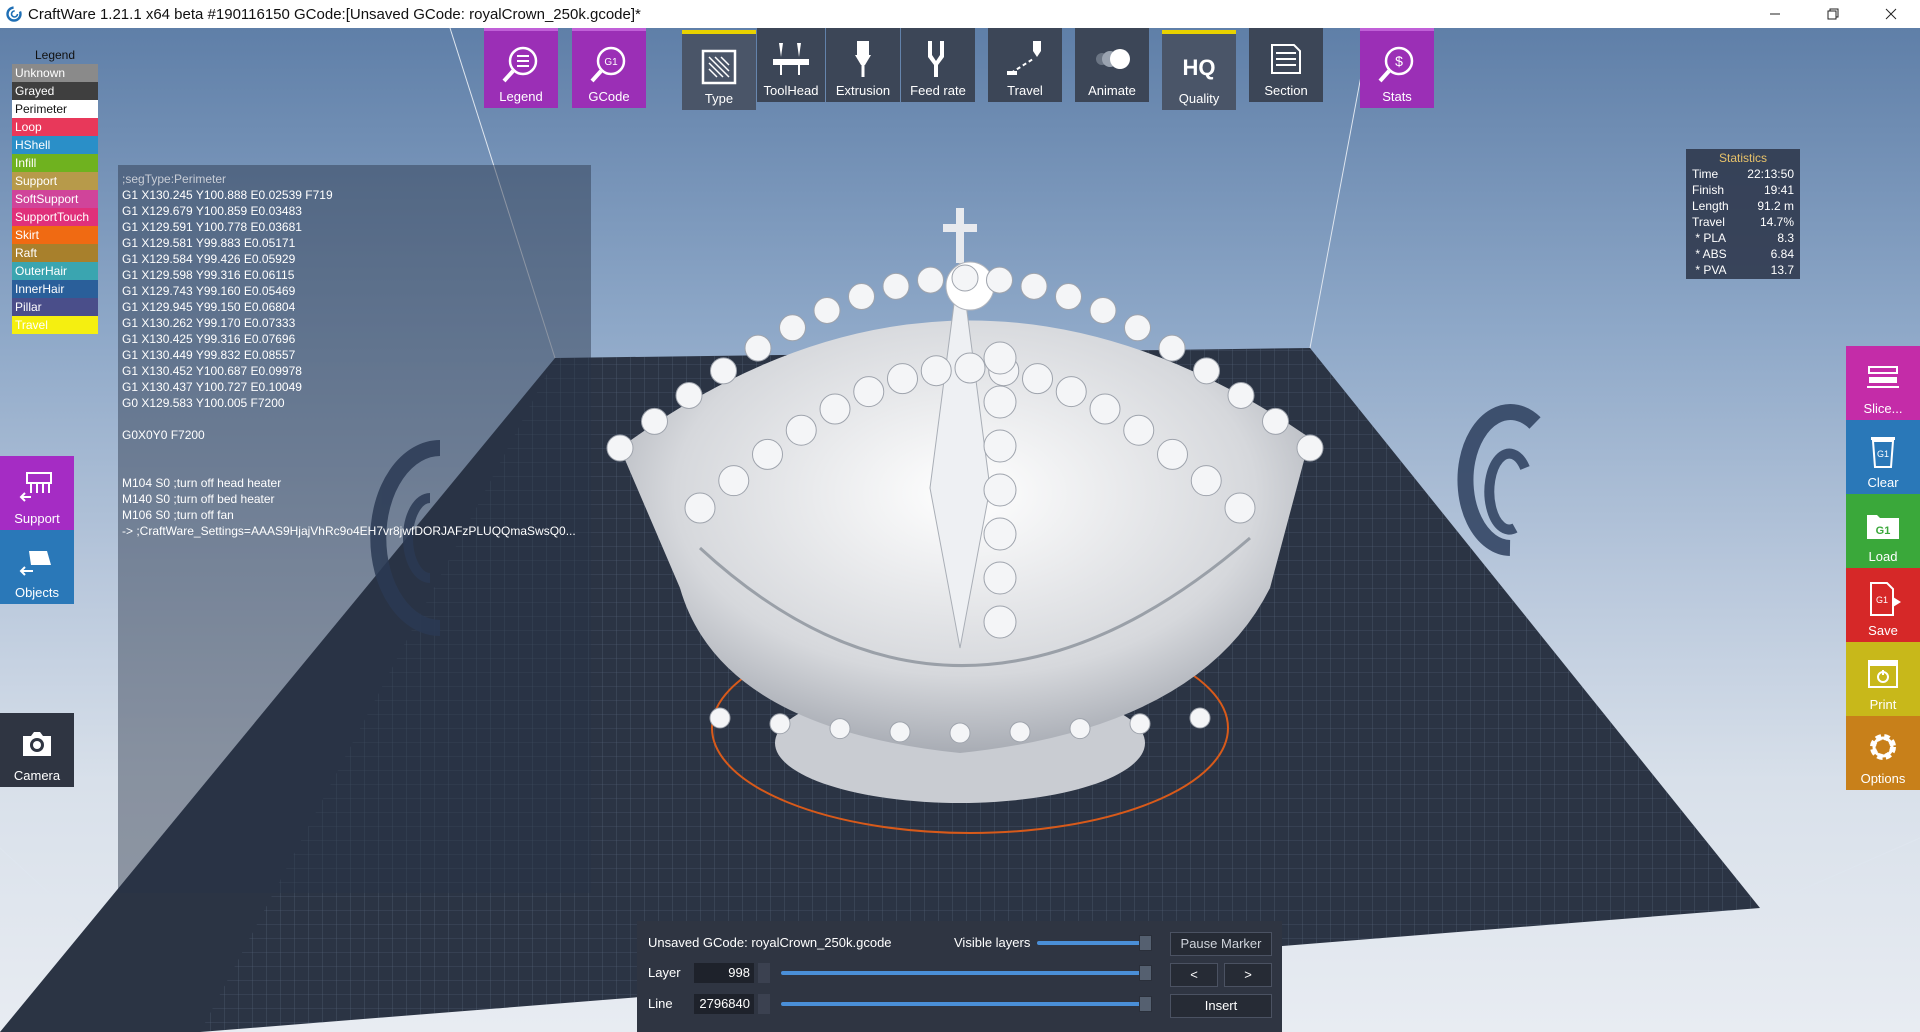 The width and height of the screenshot is (1920, 1032). Describe the element at coordinates (992, 942) in the screenshot. I see `visible-layers-label: Visible layers` at that location.